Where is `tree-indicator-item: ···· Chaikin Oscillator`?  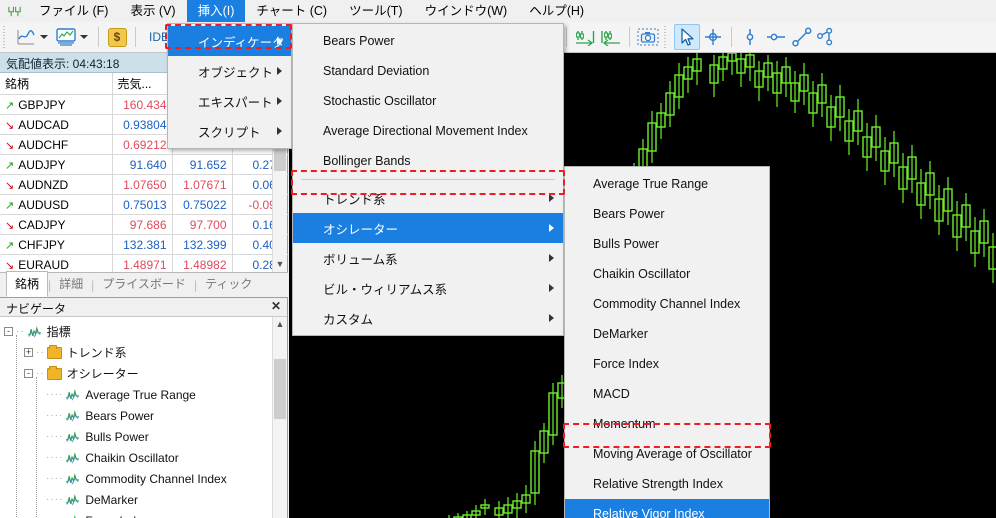 tree-indicator-item: ···· Chaikin Oscillator is located at coordinates (143, 457).